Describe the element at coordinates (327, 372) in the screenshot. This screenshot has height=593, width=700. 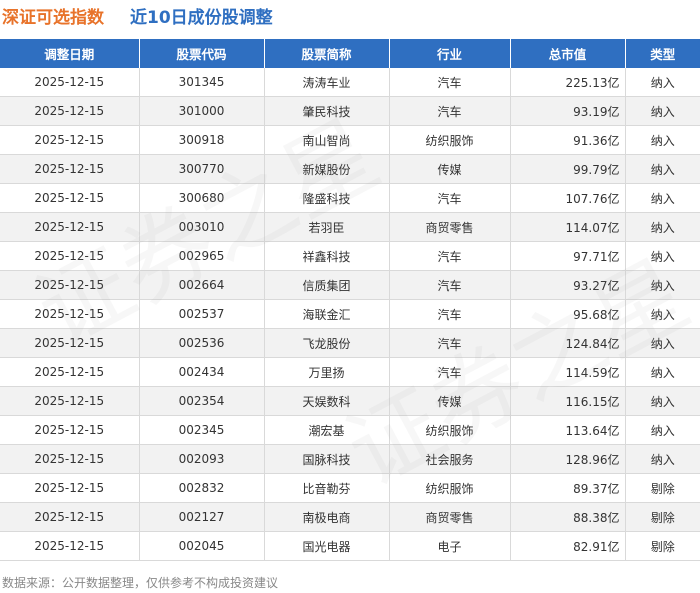
I see `cell-stock-name: 万里扬` at that location.